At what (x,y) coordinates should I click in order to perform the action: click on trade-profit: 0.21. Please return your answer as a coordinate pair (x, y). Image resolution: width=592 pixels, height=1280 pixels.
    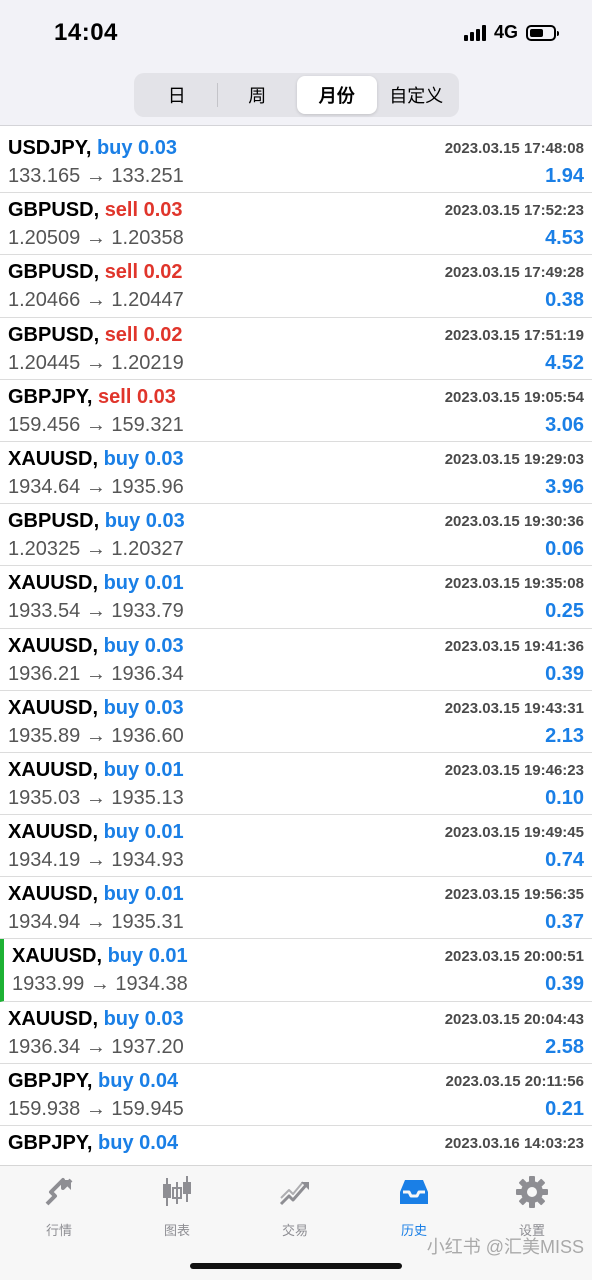
    Looking at the image, I should click on (564, 1108).